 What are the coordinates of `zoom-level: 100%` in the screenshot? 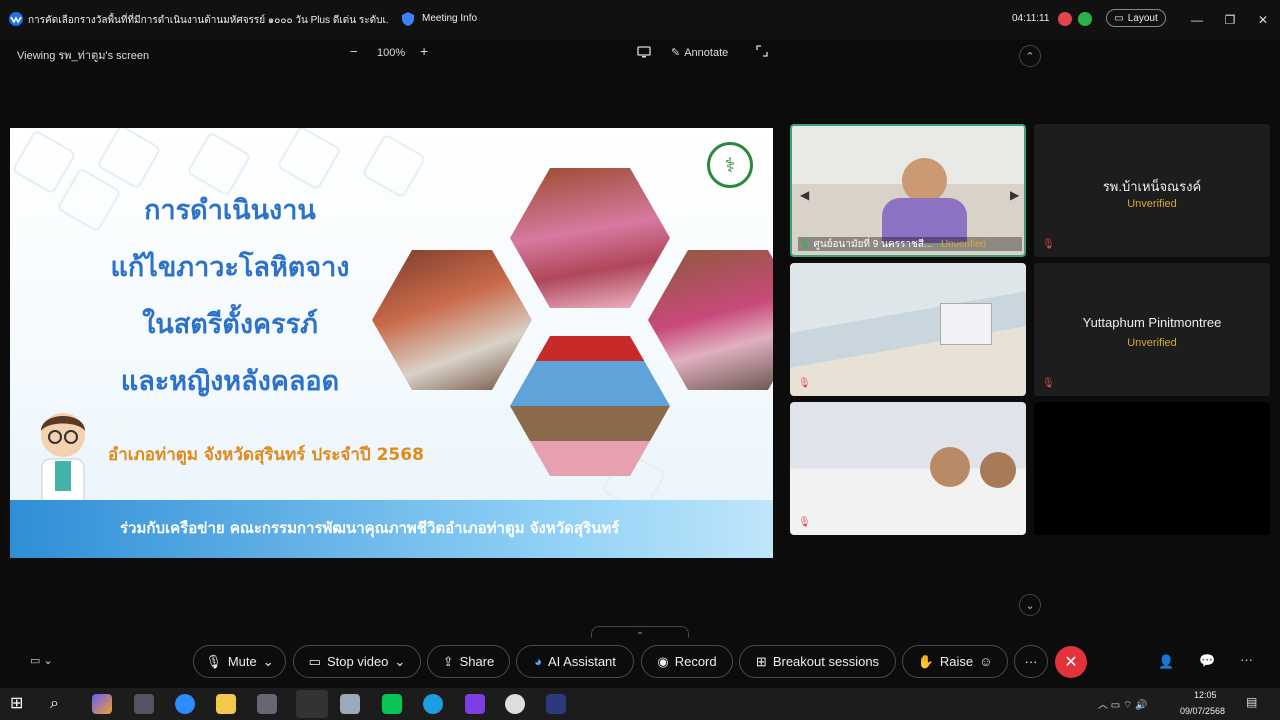 It's located at (391, 53).